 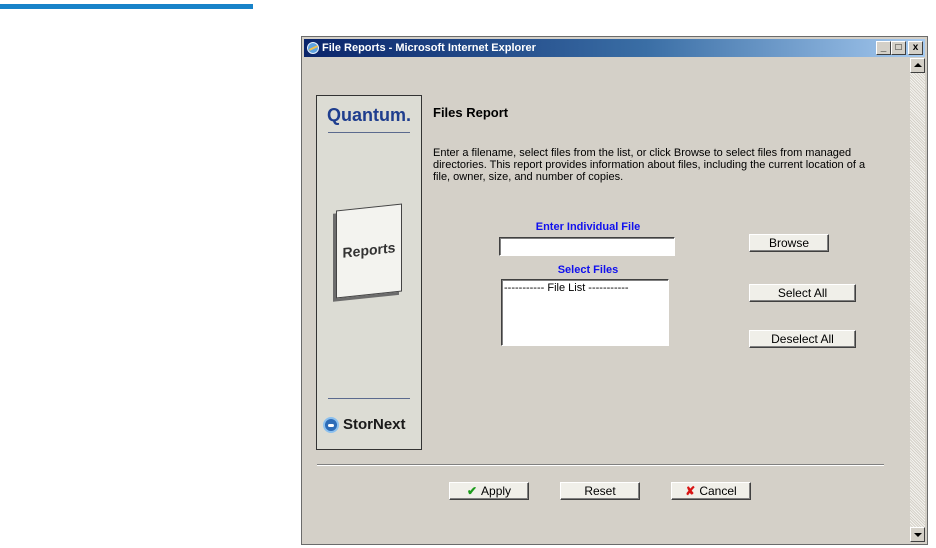 I want to click on divider, so click(x=600, y=465).